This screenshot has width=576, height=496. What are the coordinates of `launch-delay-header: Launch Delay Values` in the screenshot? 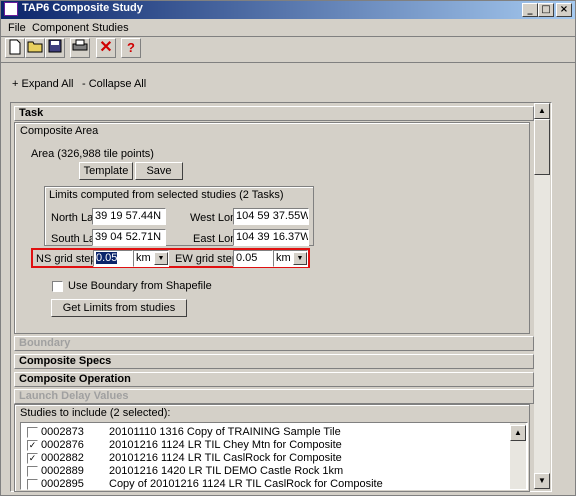 It's located at (274, 396).